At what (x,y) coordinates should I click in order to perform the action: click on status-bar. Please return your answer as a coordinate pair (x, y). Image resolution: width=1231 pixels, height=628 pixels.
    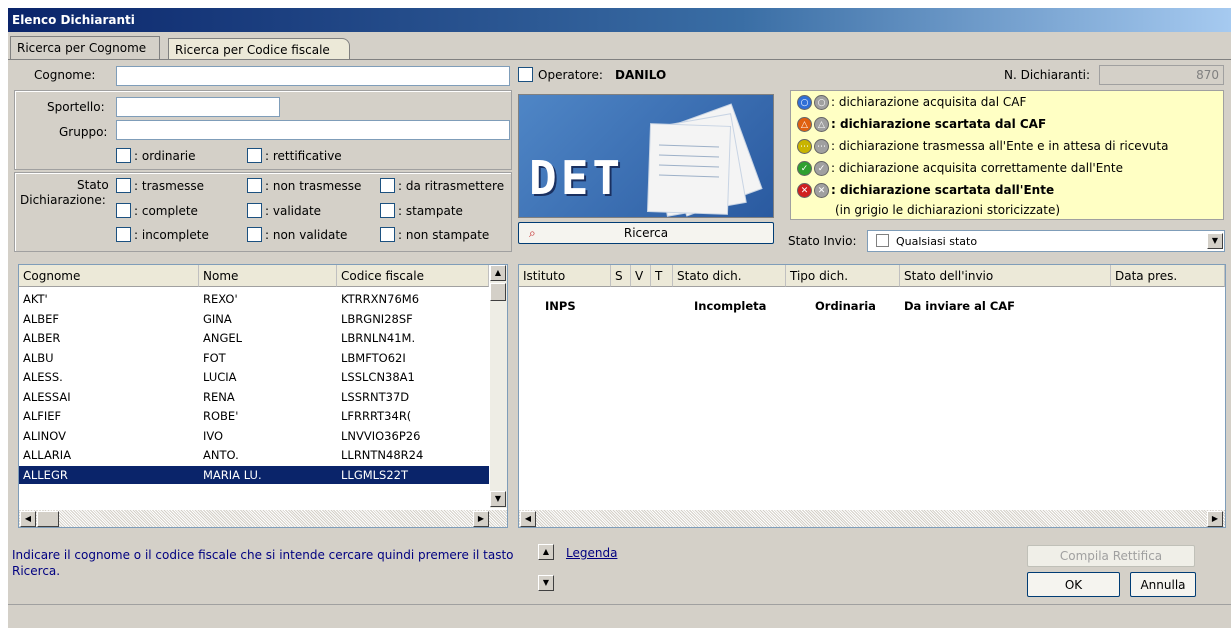
    Looking at the image, I should click on (619, 616).